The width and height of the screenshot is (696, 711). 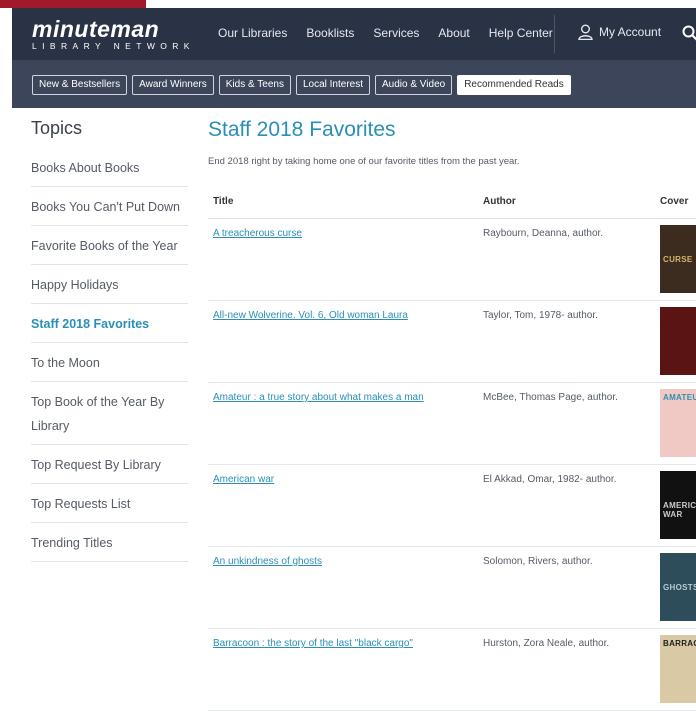 I want to click on sidebar-item-books-about-books: Books About Books, so click(x=109, y=169).